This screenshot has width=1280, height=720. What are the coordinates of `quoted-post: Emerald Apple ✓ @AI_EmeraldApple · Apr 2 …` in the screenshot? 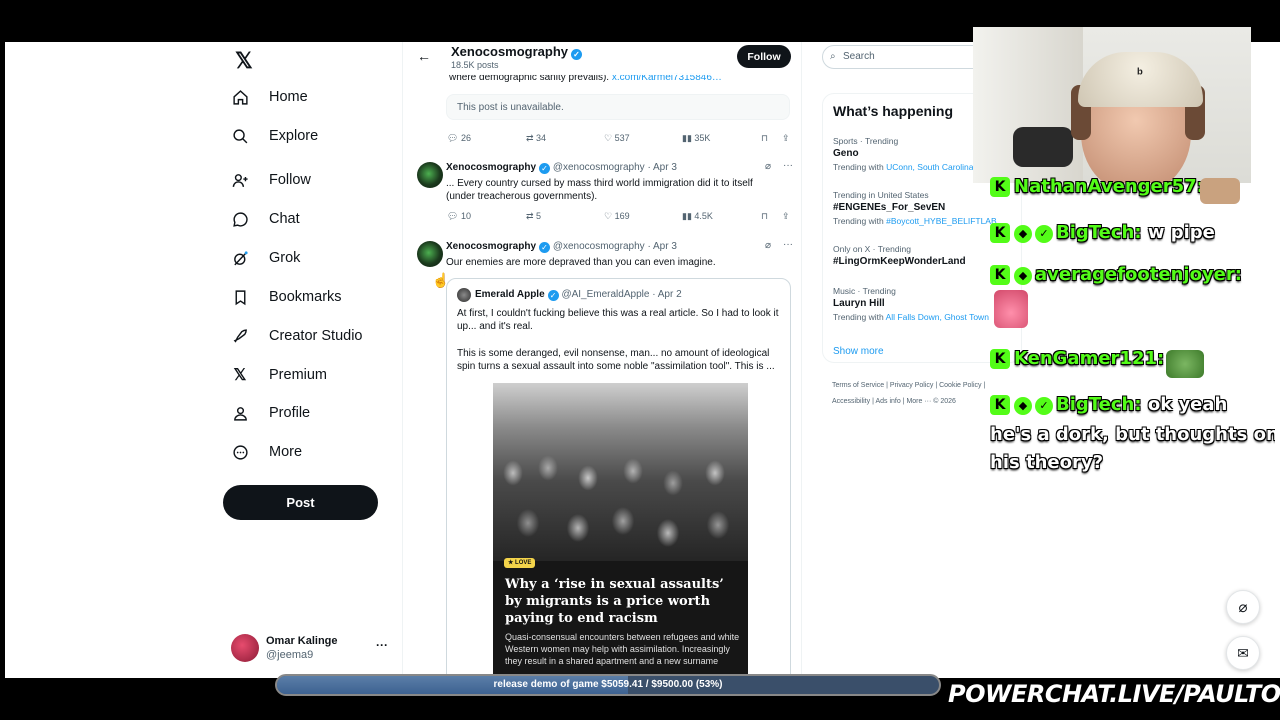 It's located at (618, 478).